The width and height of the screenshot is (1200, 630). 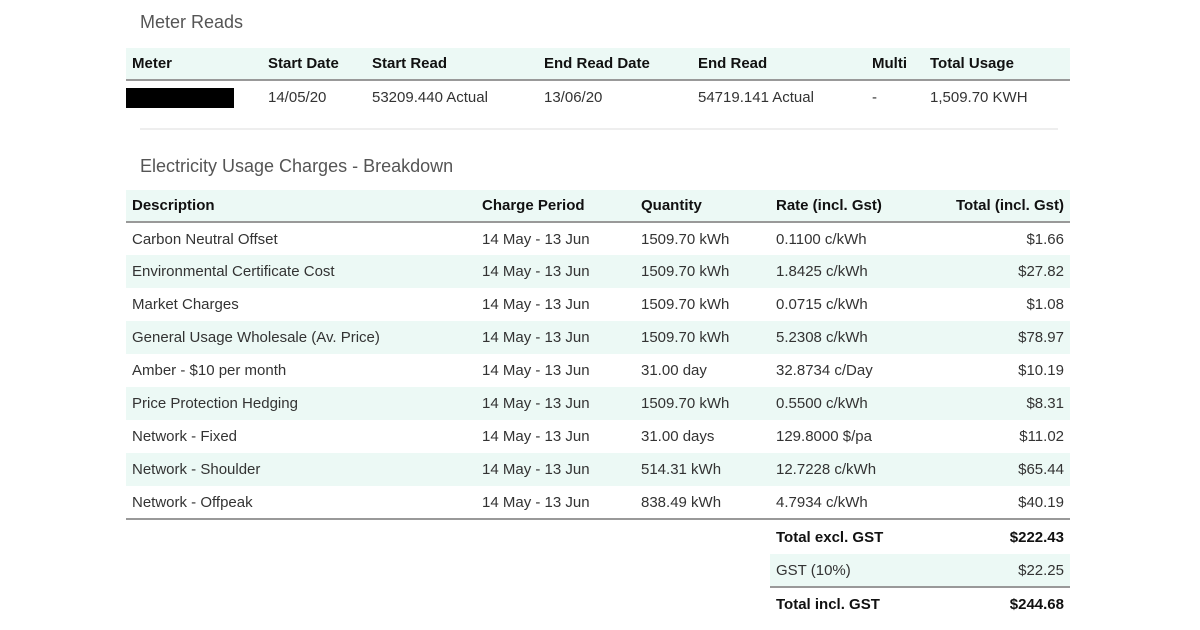 What do you see at coordinates (1000, 503) in the screenshot?
I see `total-cell: $40.19` at bounding box center [1000, 503].